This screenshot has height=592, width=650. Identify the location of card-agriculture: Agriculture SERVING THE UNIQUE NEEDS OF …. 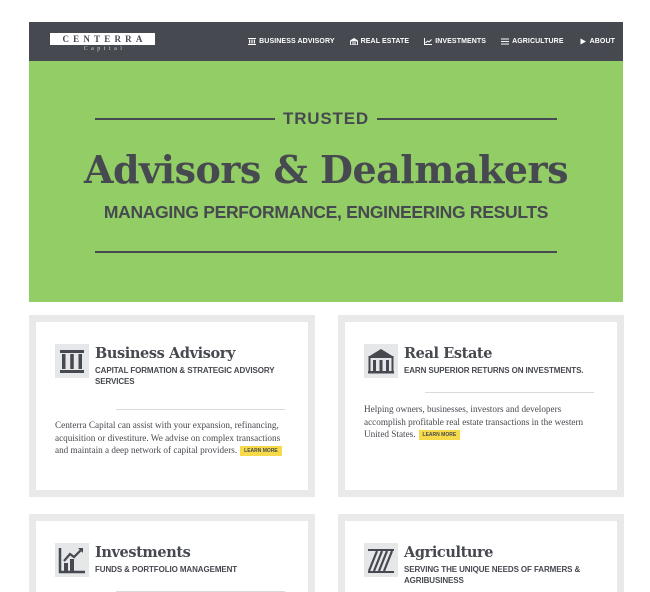
(481, 553).